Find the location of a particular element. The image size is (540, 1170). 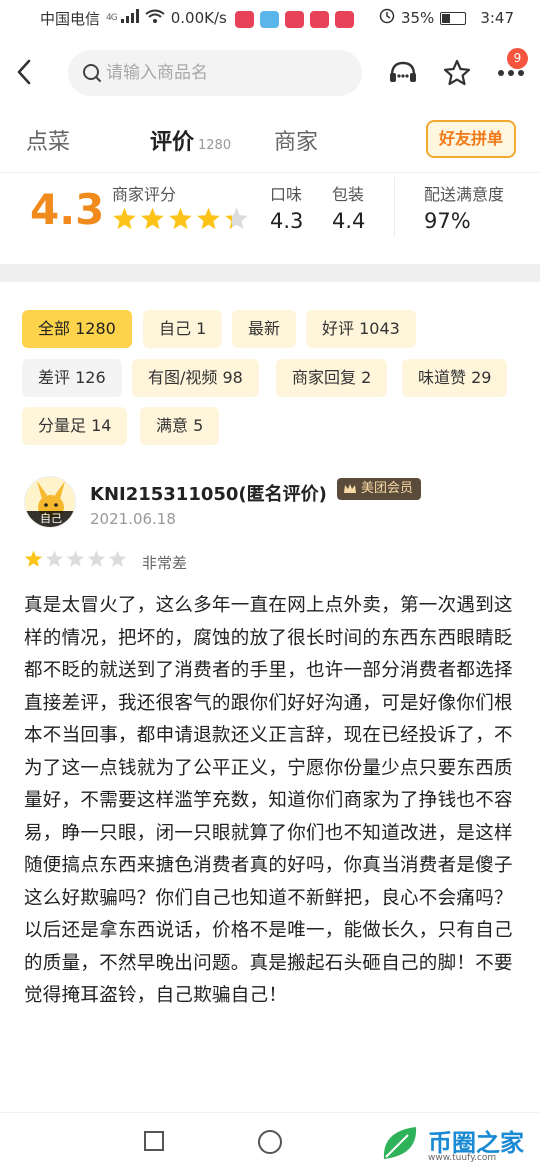

avatar-tag: 自己 is located at coordinates (50, 519).